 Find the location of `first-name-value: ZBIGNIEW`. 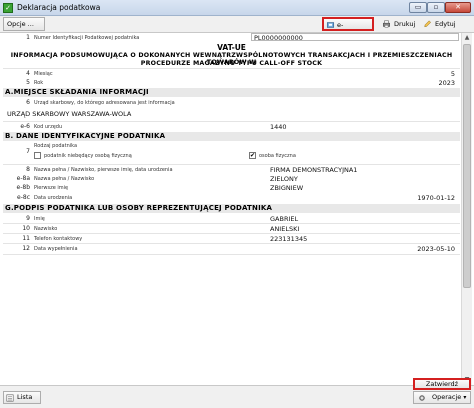

first-name-value: ZBIGNIEW is located at coordinates (286, 188).